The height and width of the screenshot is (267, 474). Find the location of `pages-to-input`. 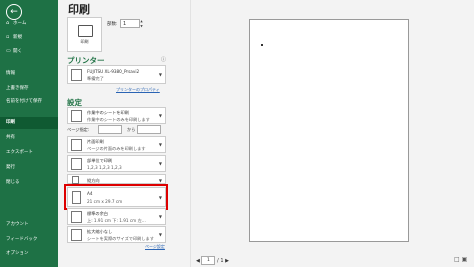

pages-to-input is located at coordinates (149, 129).